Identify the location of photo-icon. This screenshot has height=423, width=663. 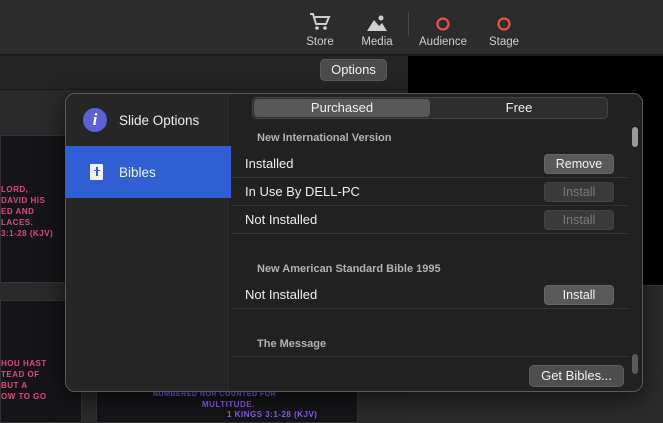
(377, 18).